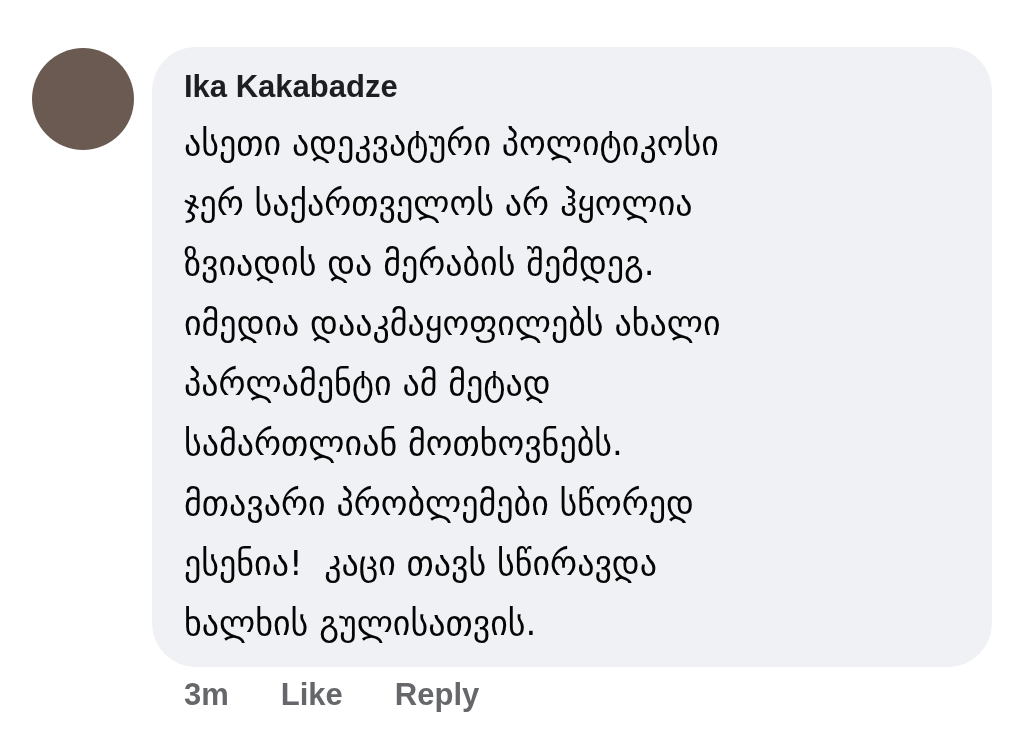  Describe the element at coordinates (311, 695) in the screenshot. I see `like-link: Like` at that location.